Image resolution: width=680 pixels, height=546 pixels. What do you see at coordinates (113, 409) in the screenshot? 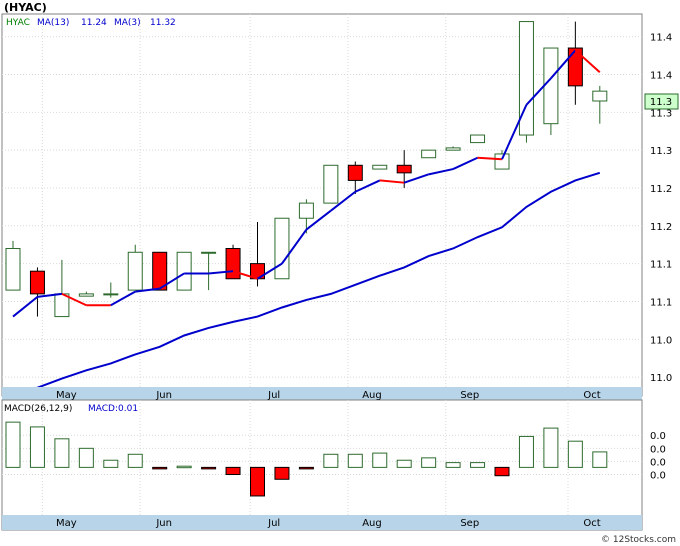
I see `macd-legend-value: MACD:0.01` at bounding box center [113, 409].